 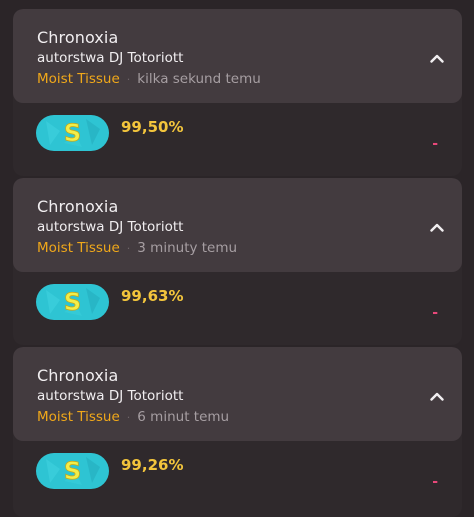 What do you see at coordinates (237, 308) in the screenshot?
I see `score-card-body: S 99,63% -` at bounding box center [237, 308].